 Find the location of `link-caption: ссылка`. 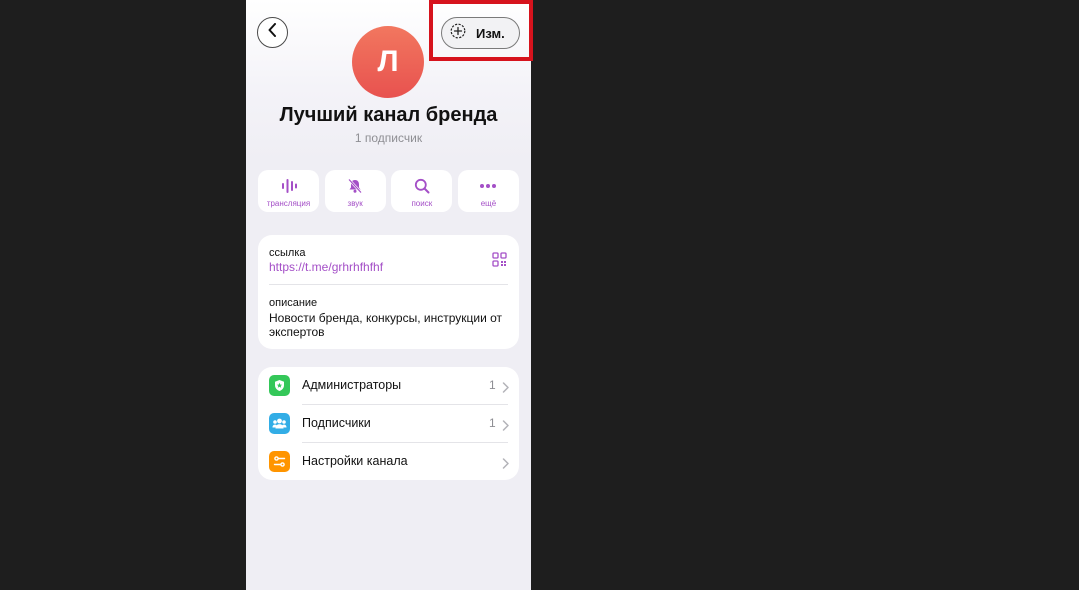

link-caption: ссылка is located at coordinates (287, 253).